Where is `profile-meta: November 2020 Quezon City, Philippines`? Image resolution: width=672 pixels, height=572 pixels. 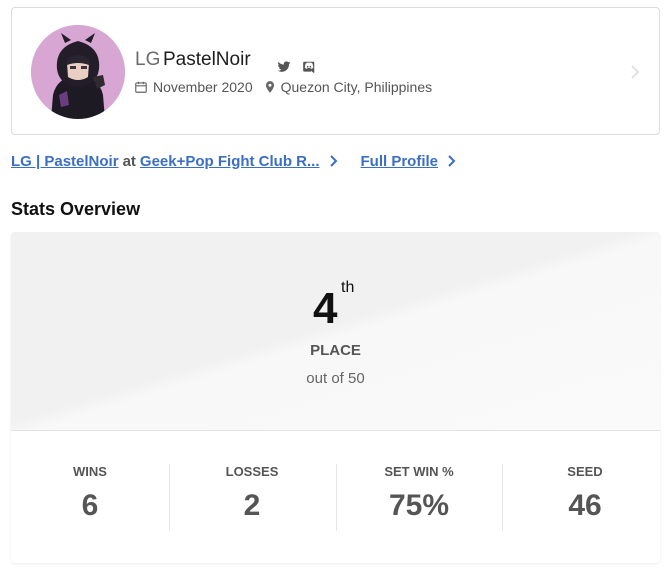 profile-meta: November 2020 Quezon City, Philippines is located at coordinates (283, 87).